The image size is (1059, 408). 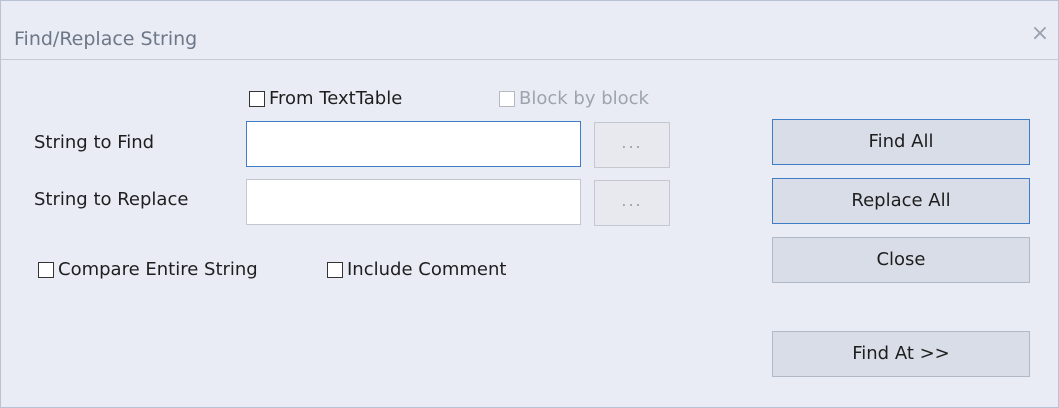 I want to click on close-button: Close, so click(x=901, y=260).